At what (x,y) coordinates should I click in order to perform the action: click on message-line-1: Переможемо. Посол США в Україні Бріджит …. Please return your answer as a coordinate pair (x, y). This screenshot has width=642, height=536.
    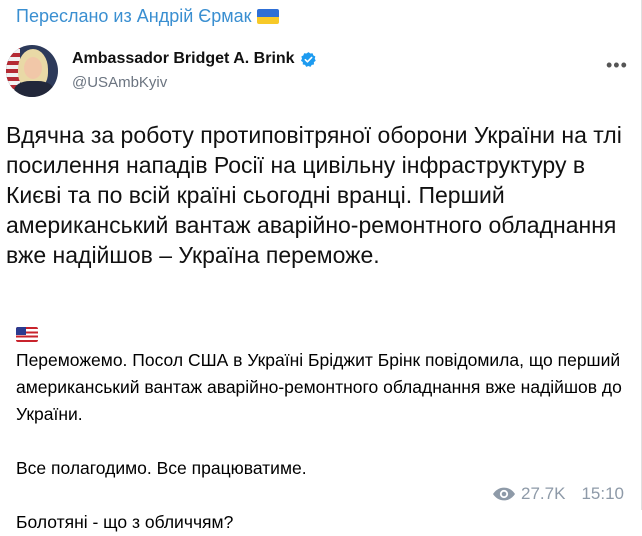
    Looking at the image, I should click on (319, 387).